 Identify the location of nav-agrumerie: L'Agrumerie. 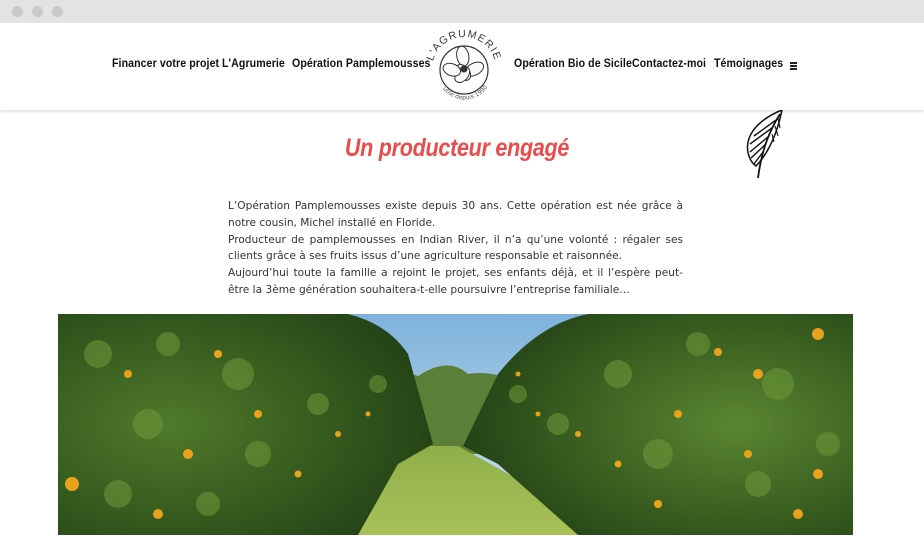
(253, 64).